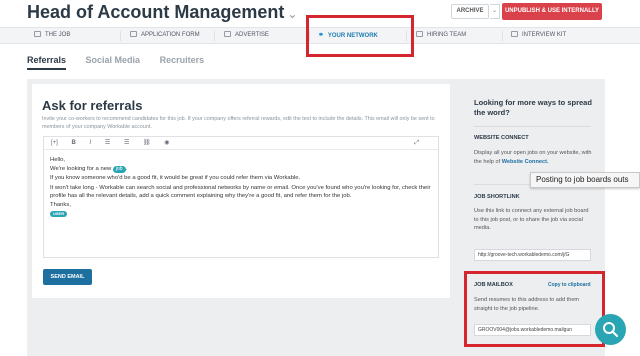 This screenshot has height=356, width=640. What do you see at coordinates (585, 180) in the screenshot?
I see `tooltip: Posting to job boards outs` at bounding box center [585, 180].